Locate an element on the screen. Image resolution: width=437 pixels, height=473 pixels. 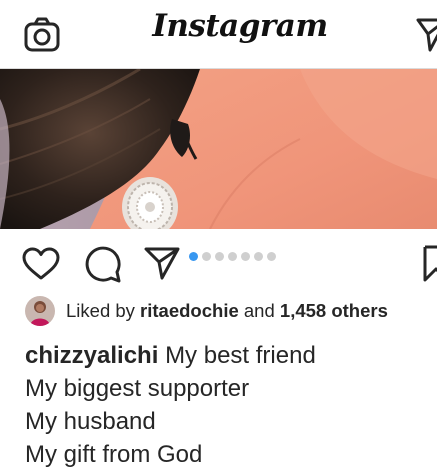
liked-by-prefix: Liked by is located at coordinates (100, 310).